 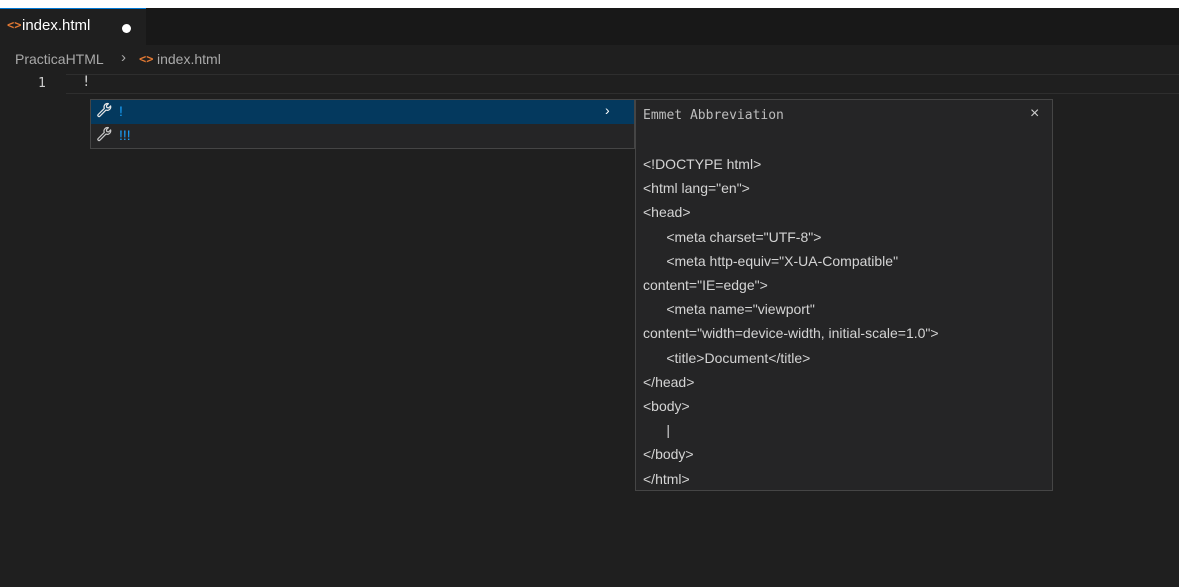 I want to click on preview-line: </html>, so click(x=666, y=478).